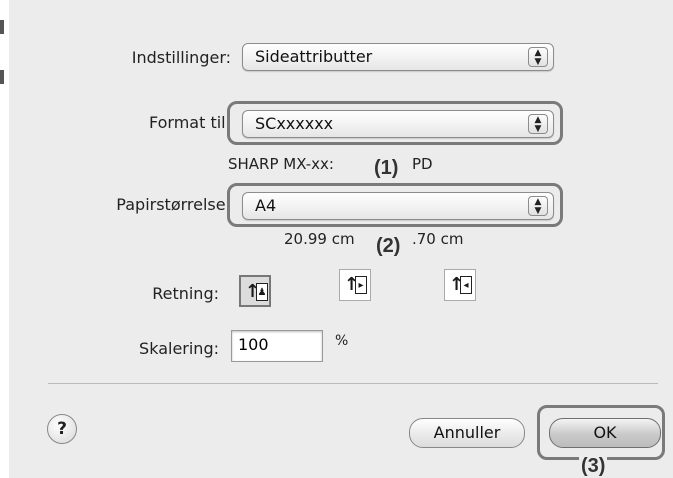 This screenshot has height=478, width=673. What do you see at coordinates (179, 348) in the screenshot?
I see `scale-label: Skalering:` at bounding box center [179, 348].